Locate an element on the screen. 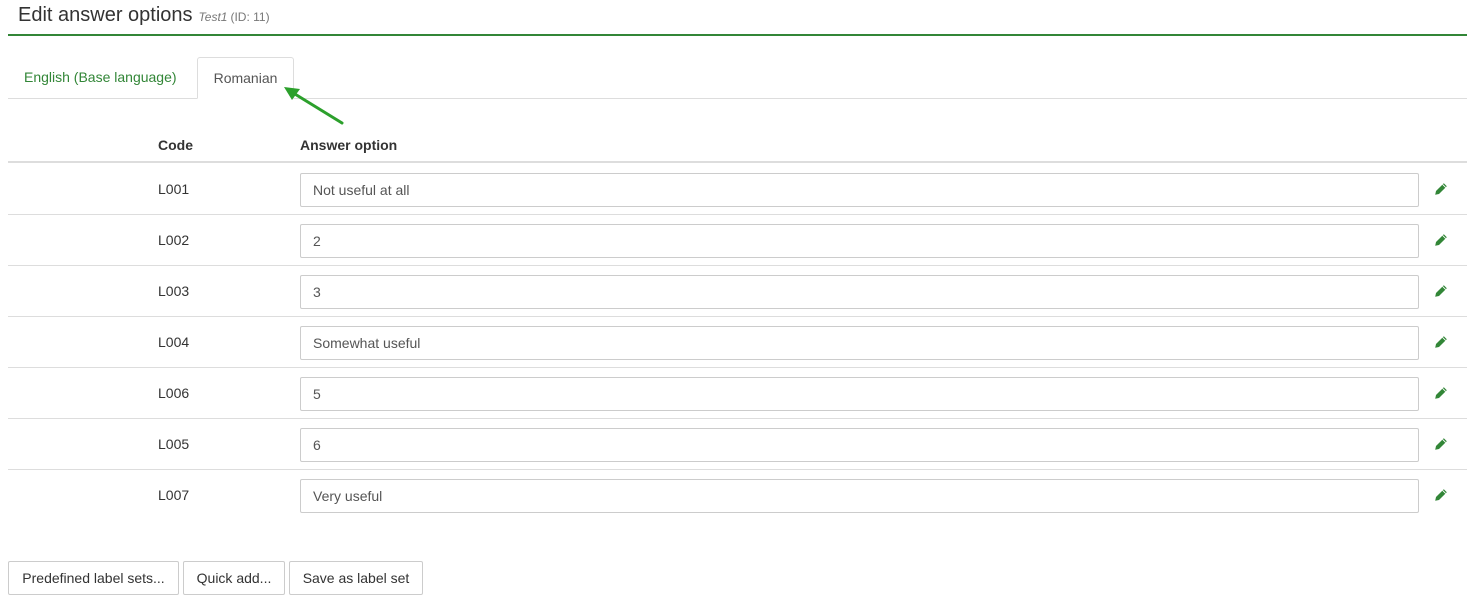  table-row: L006 is located at coordinates (737, 393).